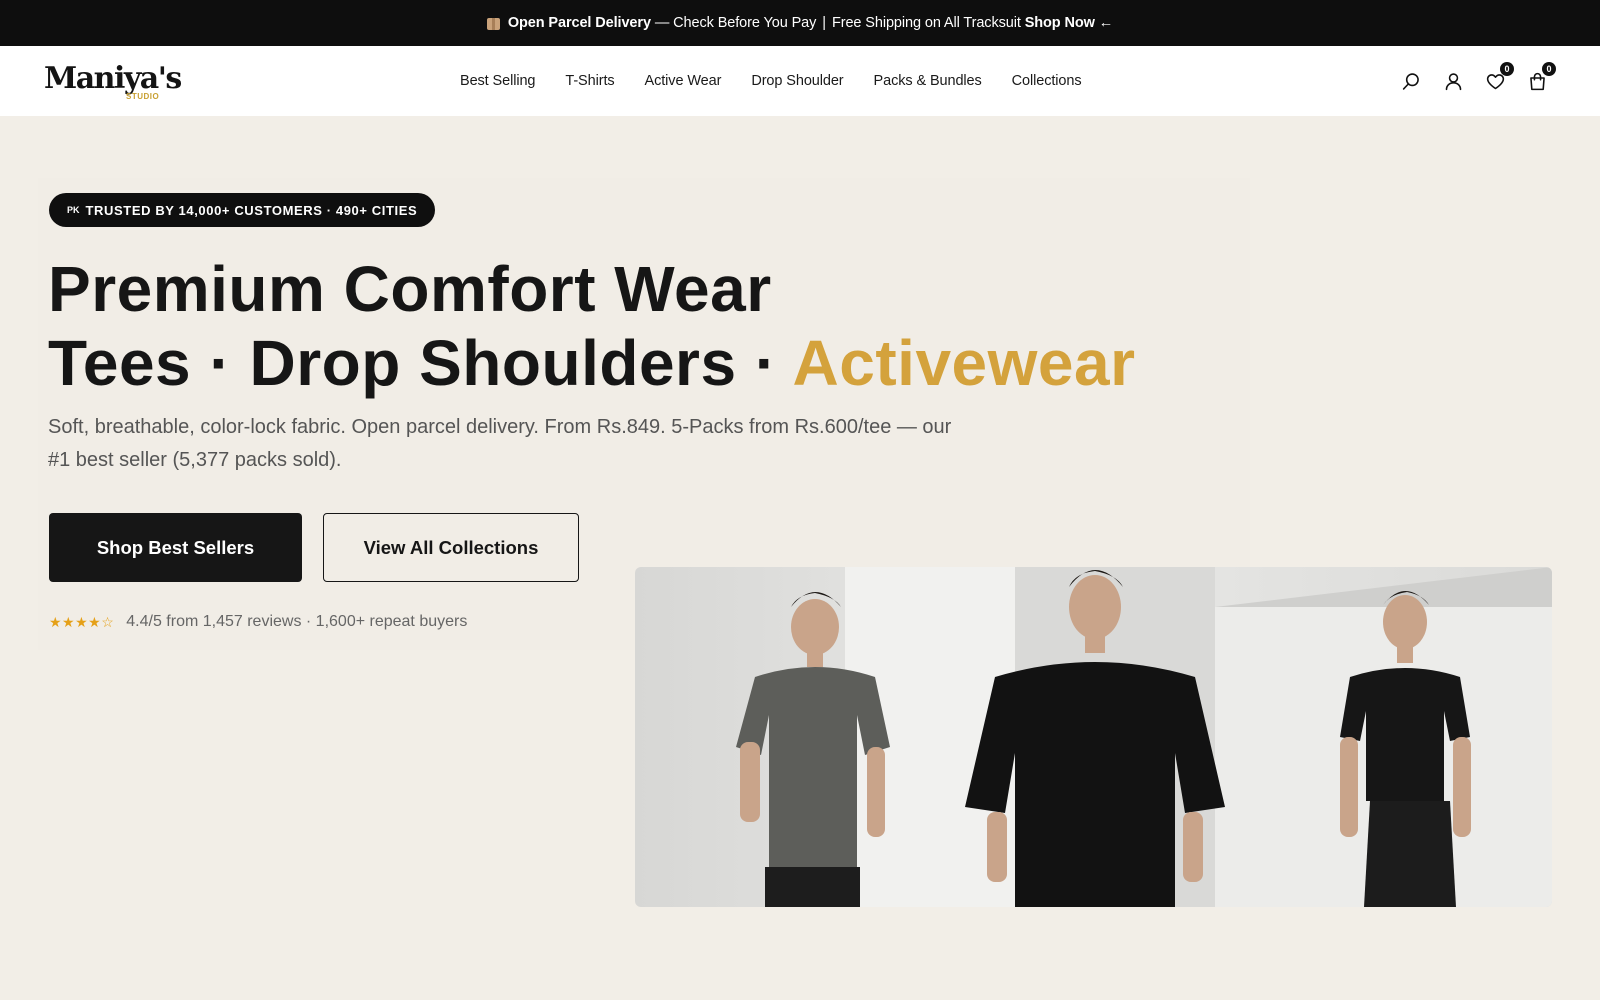 The height and width of the screenshot is (1000, 1600). What do you see at coordinates (1541, 77) in the screenshot?
I see `cart-button: 0` at bounding box center [1541, 77].